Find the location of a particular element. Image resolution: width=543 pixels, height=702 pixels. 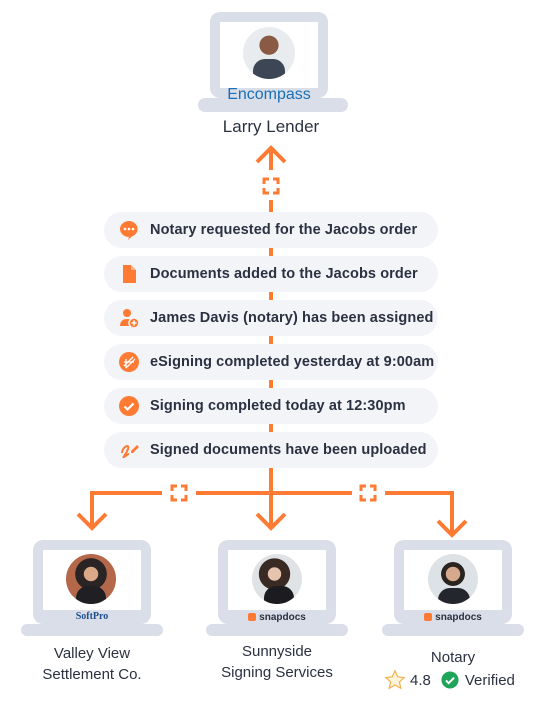

star-icon is located at coordinates (395, 679).